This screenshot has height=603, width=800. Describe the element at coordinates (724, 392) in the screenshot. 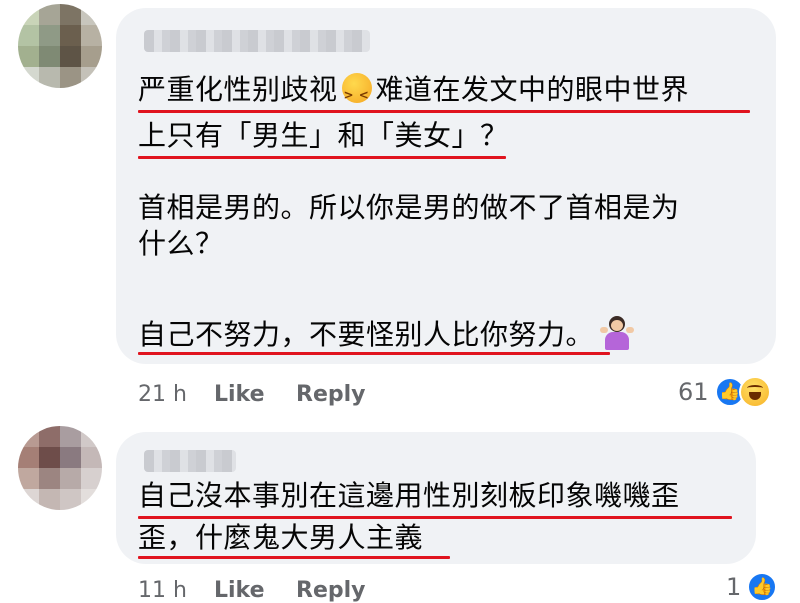

I see `reaction-summary: 61 👍` at that location.